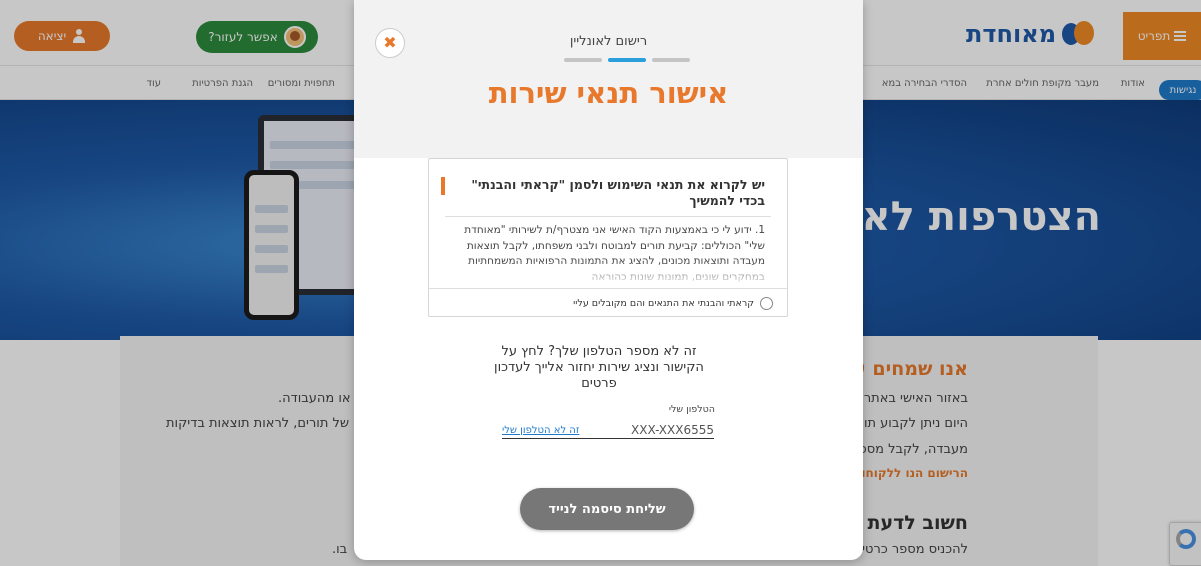 This screenshot has width=1201, height=566. I want to click on phone-field: XXX-XXX6555 זה לא הטלפון שלי, so click(608, 430).